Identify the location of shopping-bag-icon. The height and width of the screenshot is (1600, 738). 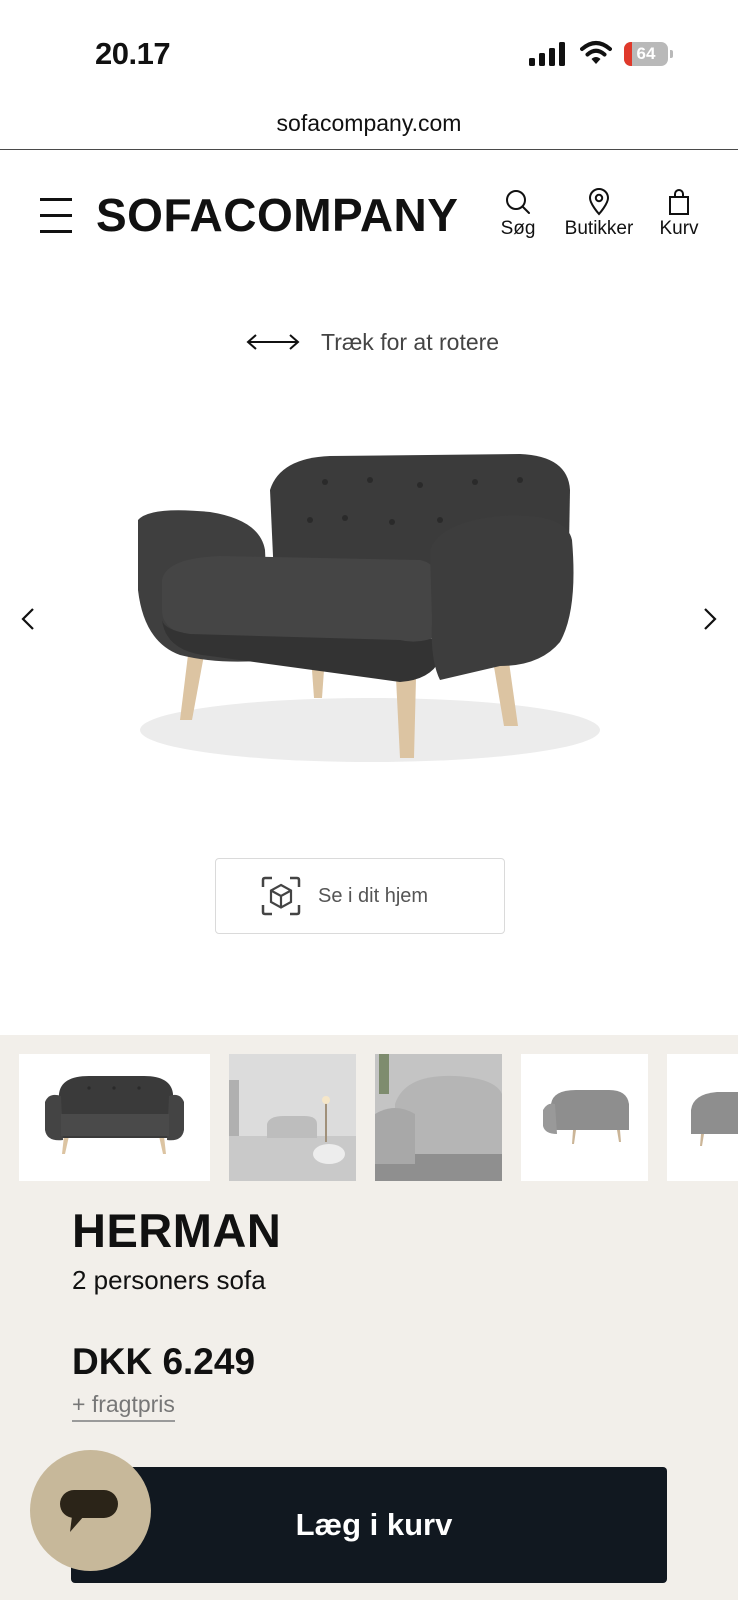
(679, 202).